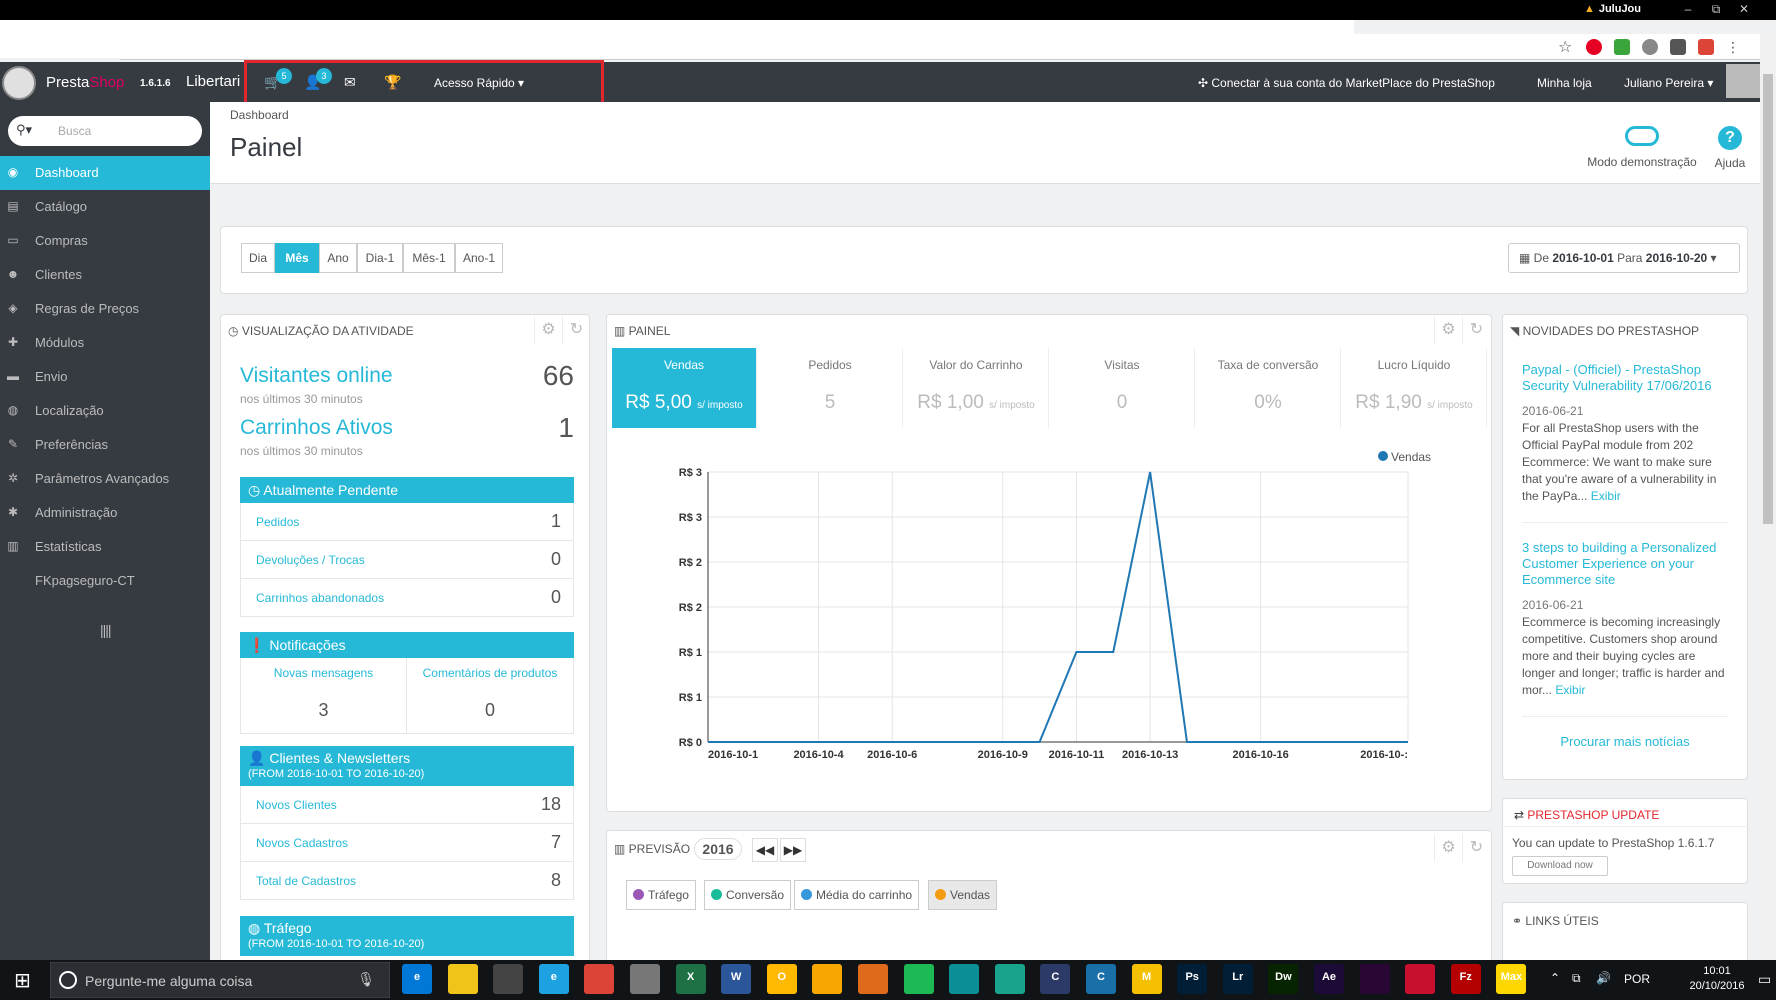 This screenshot has height=1000, width=1776. I want to click on premiere-icon, so click(1374, 979).